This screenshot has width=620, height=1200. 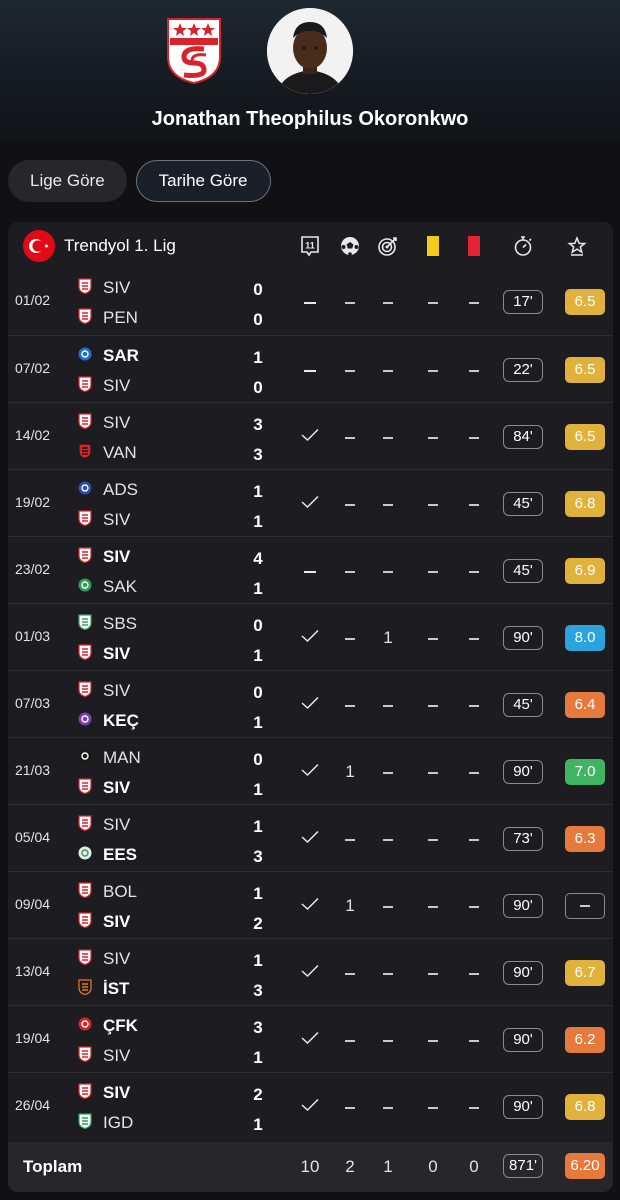 What do you see at coordinates (67, 181) in the screenshot?
I see `tab-by-league: Lige Göre` at bounding box center [67, 181].